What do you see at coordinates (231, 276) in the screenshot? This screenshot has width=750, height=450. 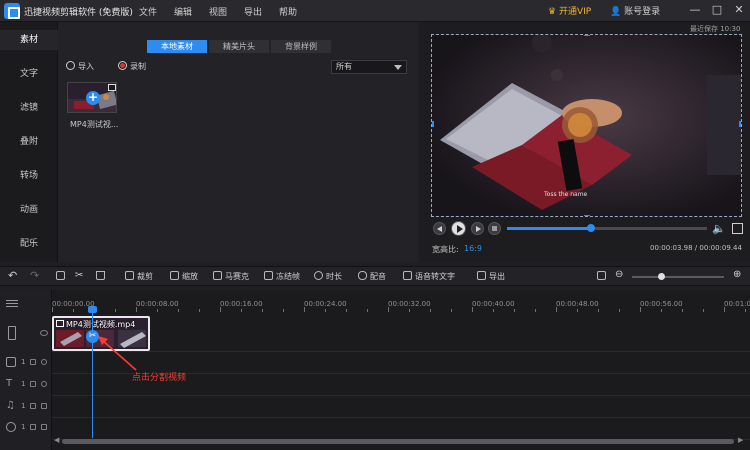 I see `mosaic-button: 马赛克` at bounding box center [231, 276].